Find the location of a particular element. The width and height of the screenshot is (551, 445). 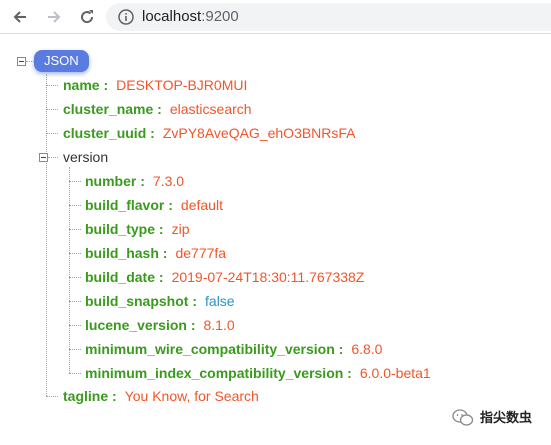

field-value: default is located at coordinates (201, 205).